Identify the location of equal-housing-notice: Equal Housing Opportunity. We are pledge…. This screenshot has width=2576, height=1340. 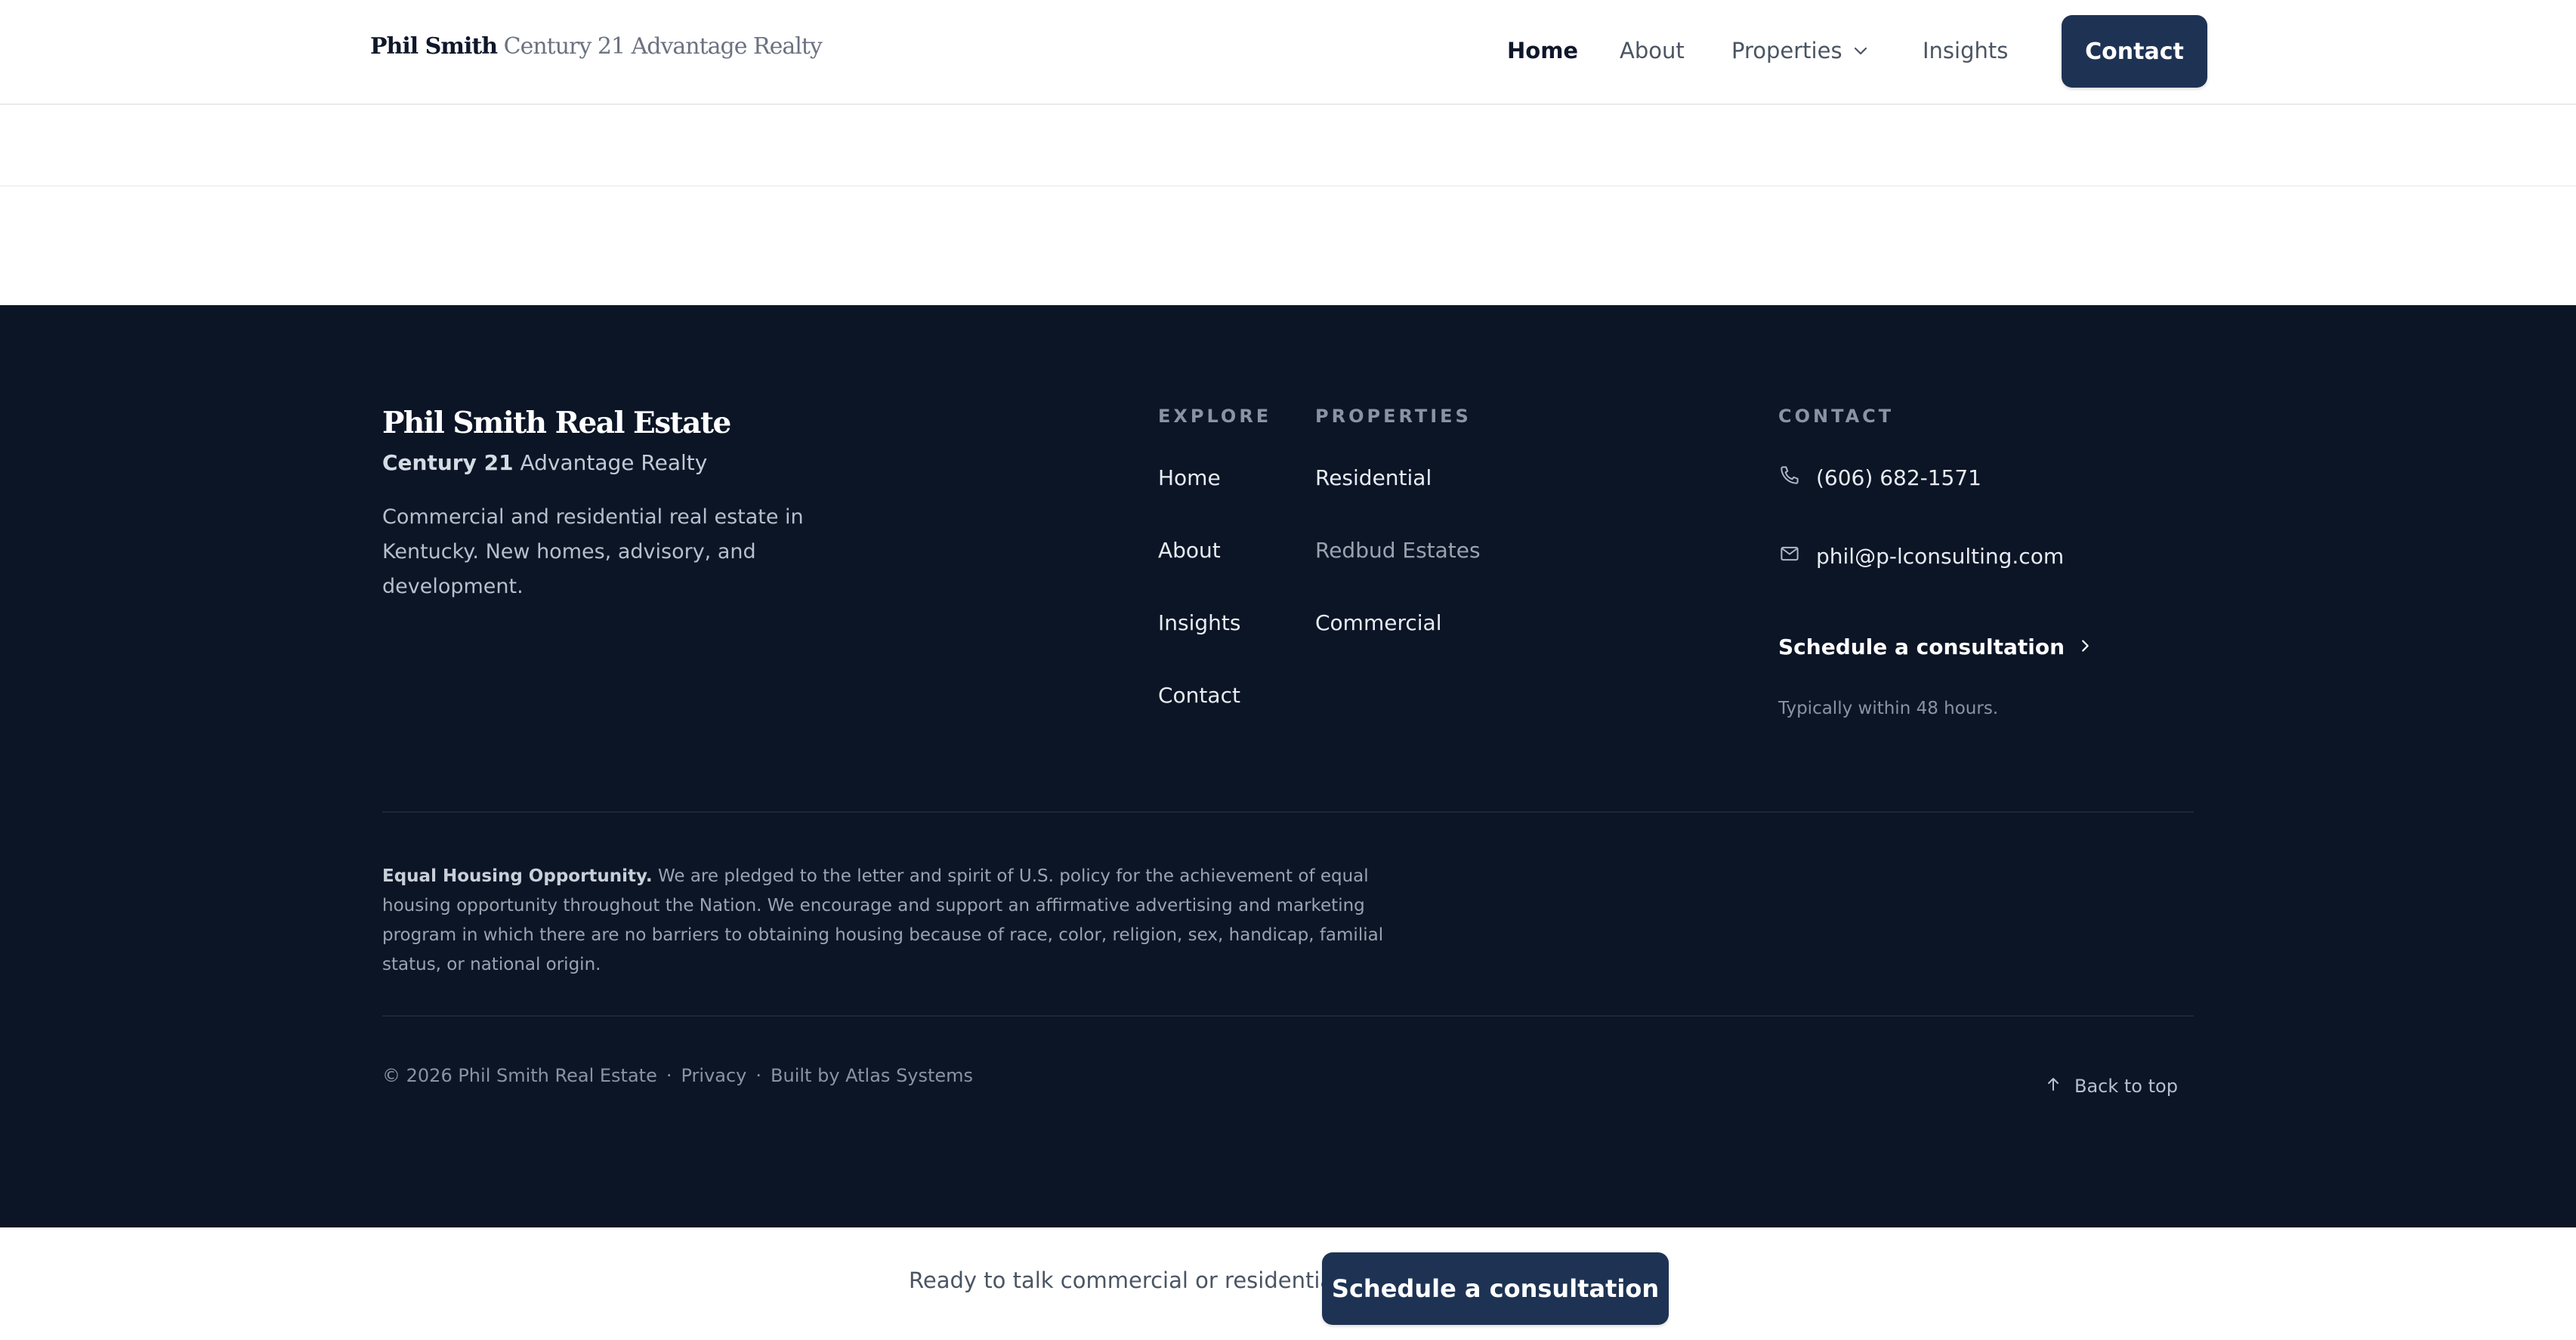
(896, 921).